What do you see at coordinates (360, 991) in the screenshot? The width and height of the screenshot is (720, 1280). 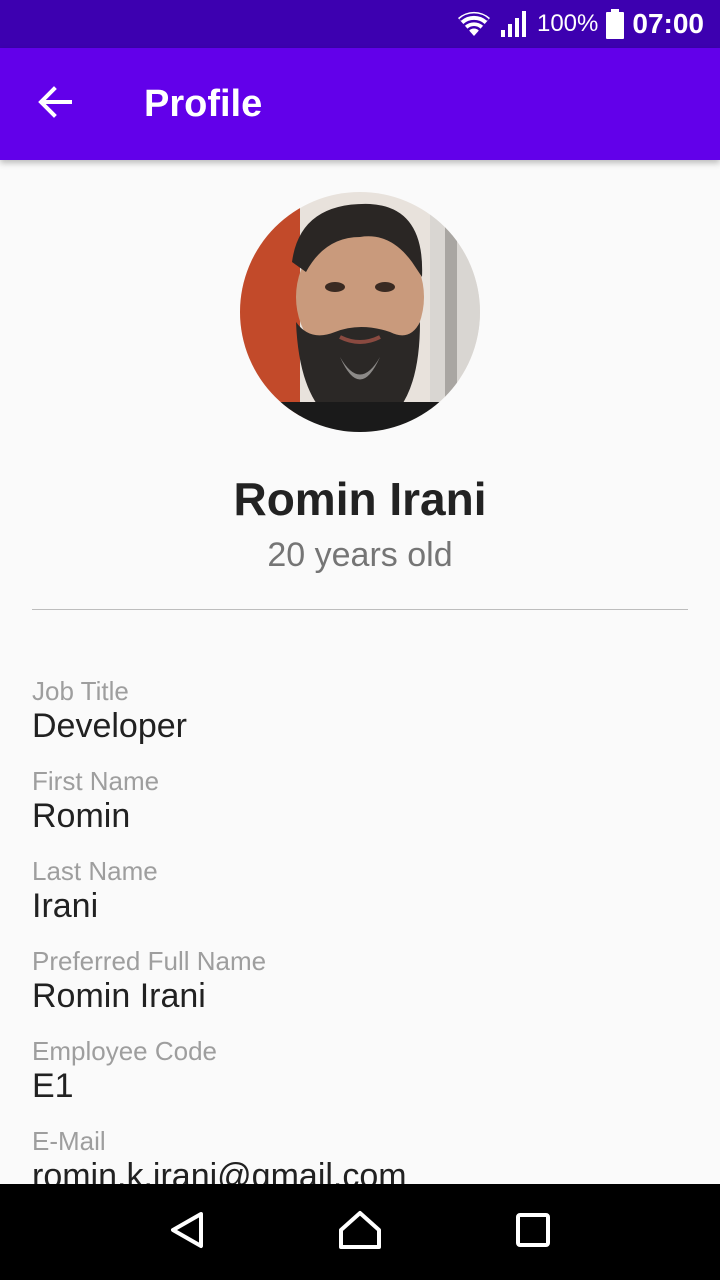 I see `field-preferred-full-name: Preferred Full Name Romin Irani` at bounding box center [360, 991].